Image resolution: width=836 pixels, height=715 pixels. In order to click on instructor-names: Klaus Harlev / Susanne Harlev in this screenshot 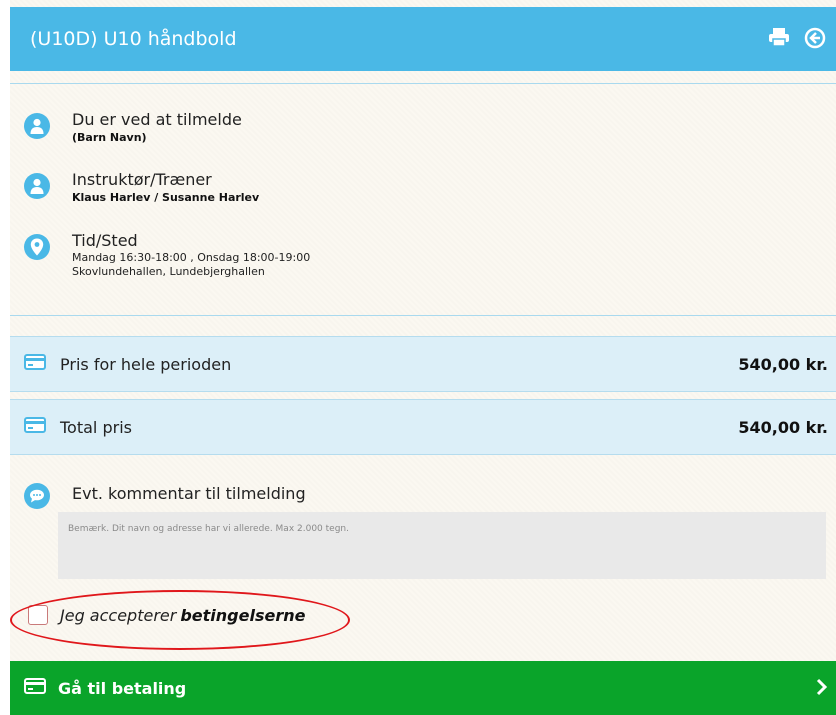, I will do `click(166, 197)`.